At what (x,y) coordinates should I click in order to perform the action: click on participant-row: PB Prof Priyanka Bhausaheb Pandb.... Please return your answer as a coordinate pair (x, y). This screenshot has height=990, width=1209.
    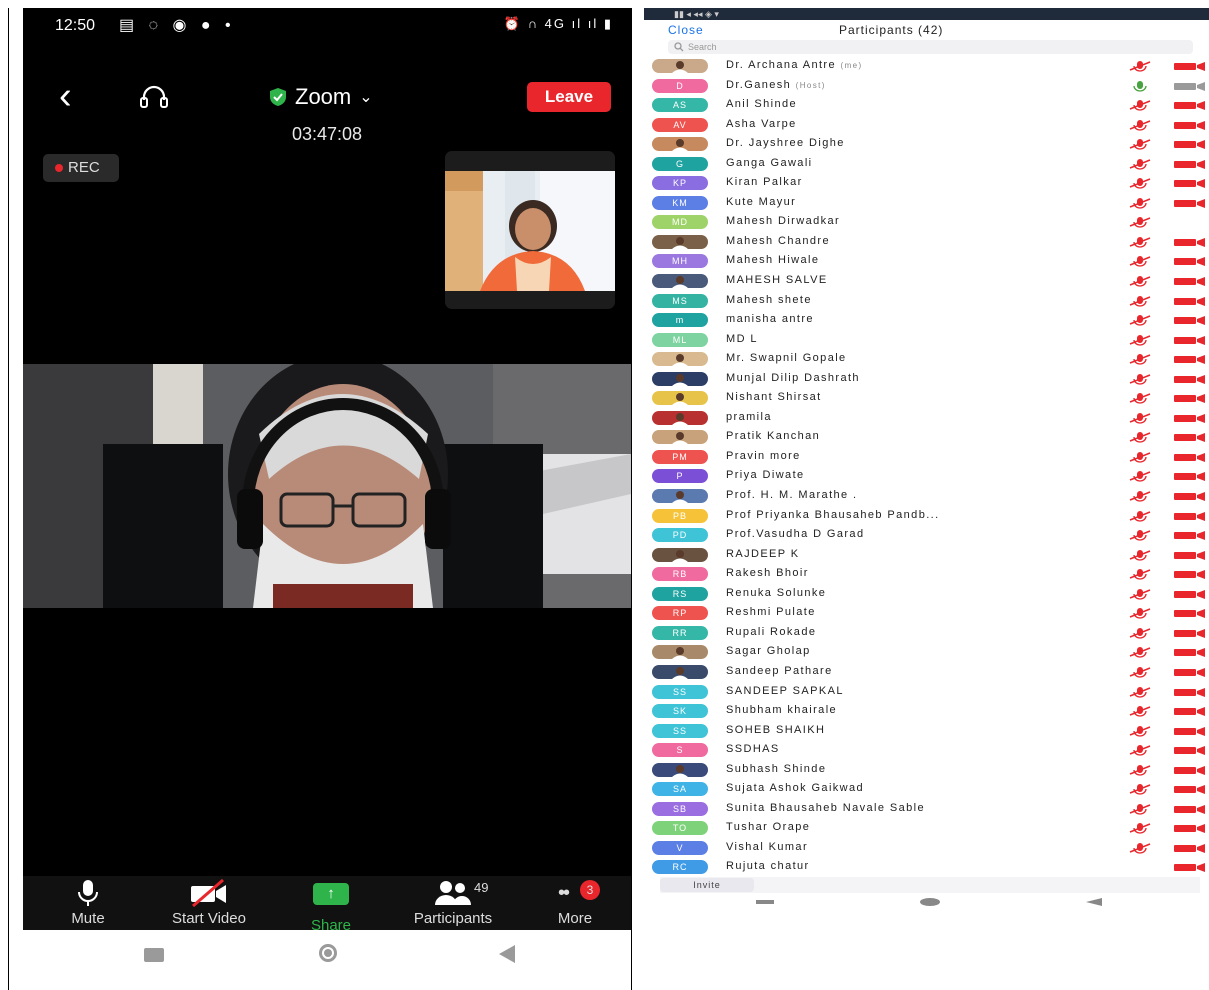
    Looking at the image, I should click on (926, 516).